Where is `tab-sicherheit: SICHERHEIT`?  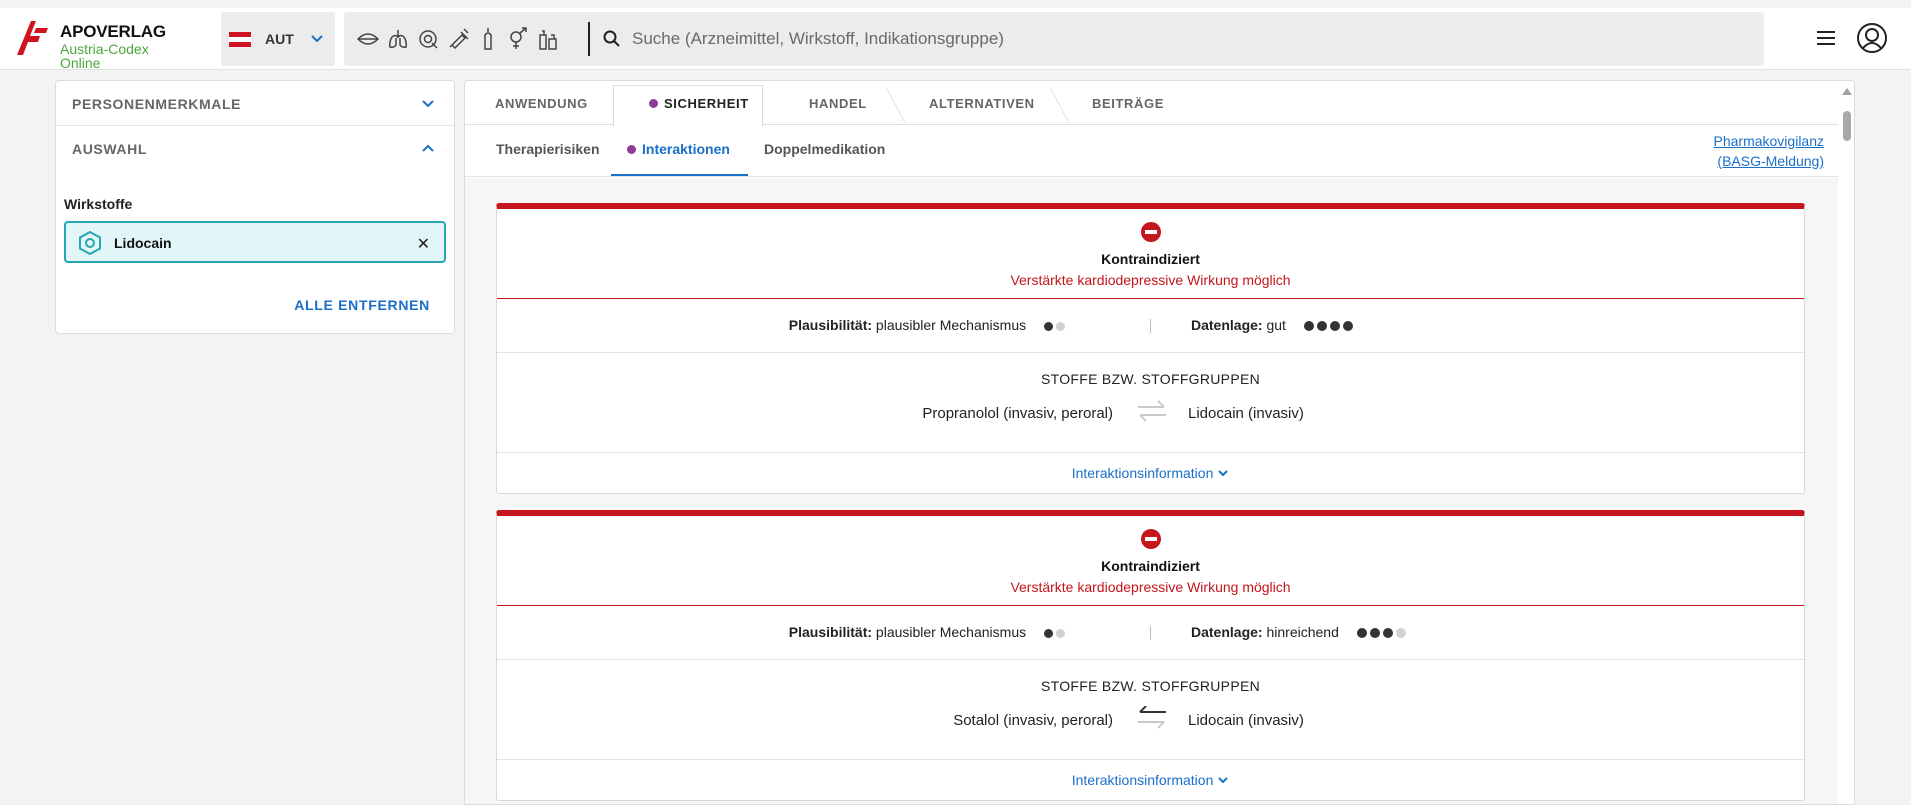
tab-sicherheit: SICHERHEIT is located at coordinates (699, 103).